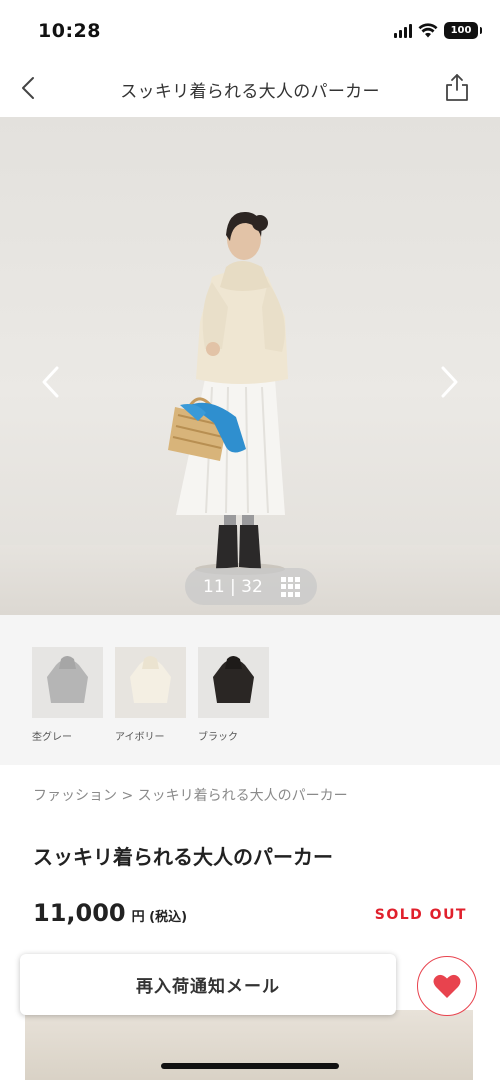  Describe the element at coordinates (249, 1045) in the screenshot. I see `next-section-image` at that location.